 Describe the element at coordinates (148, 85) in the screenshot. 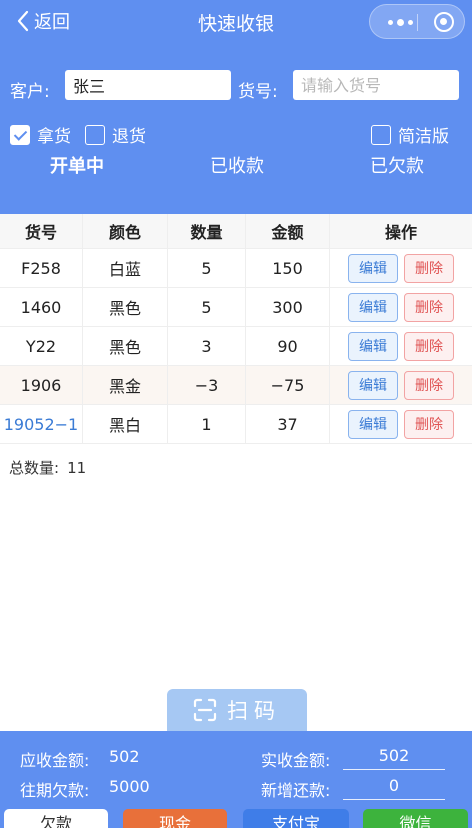

I see `customer-input` at that location.